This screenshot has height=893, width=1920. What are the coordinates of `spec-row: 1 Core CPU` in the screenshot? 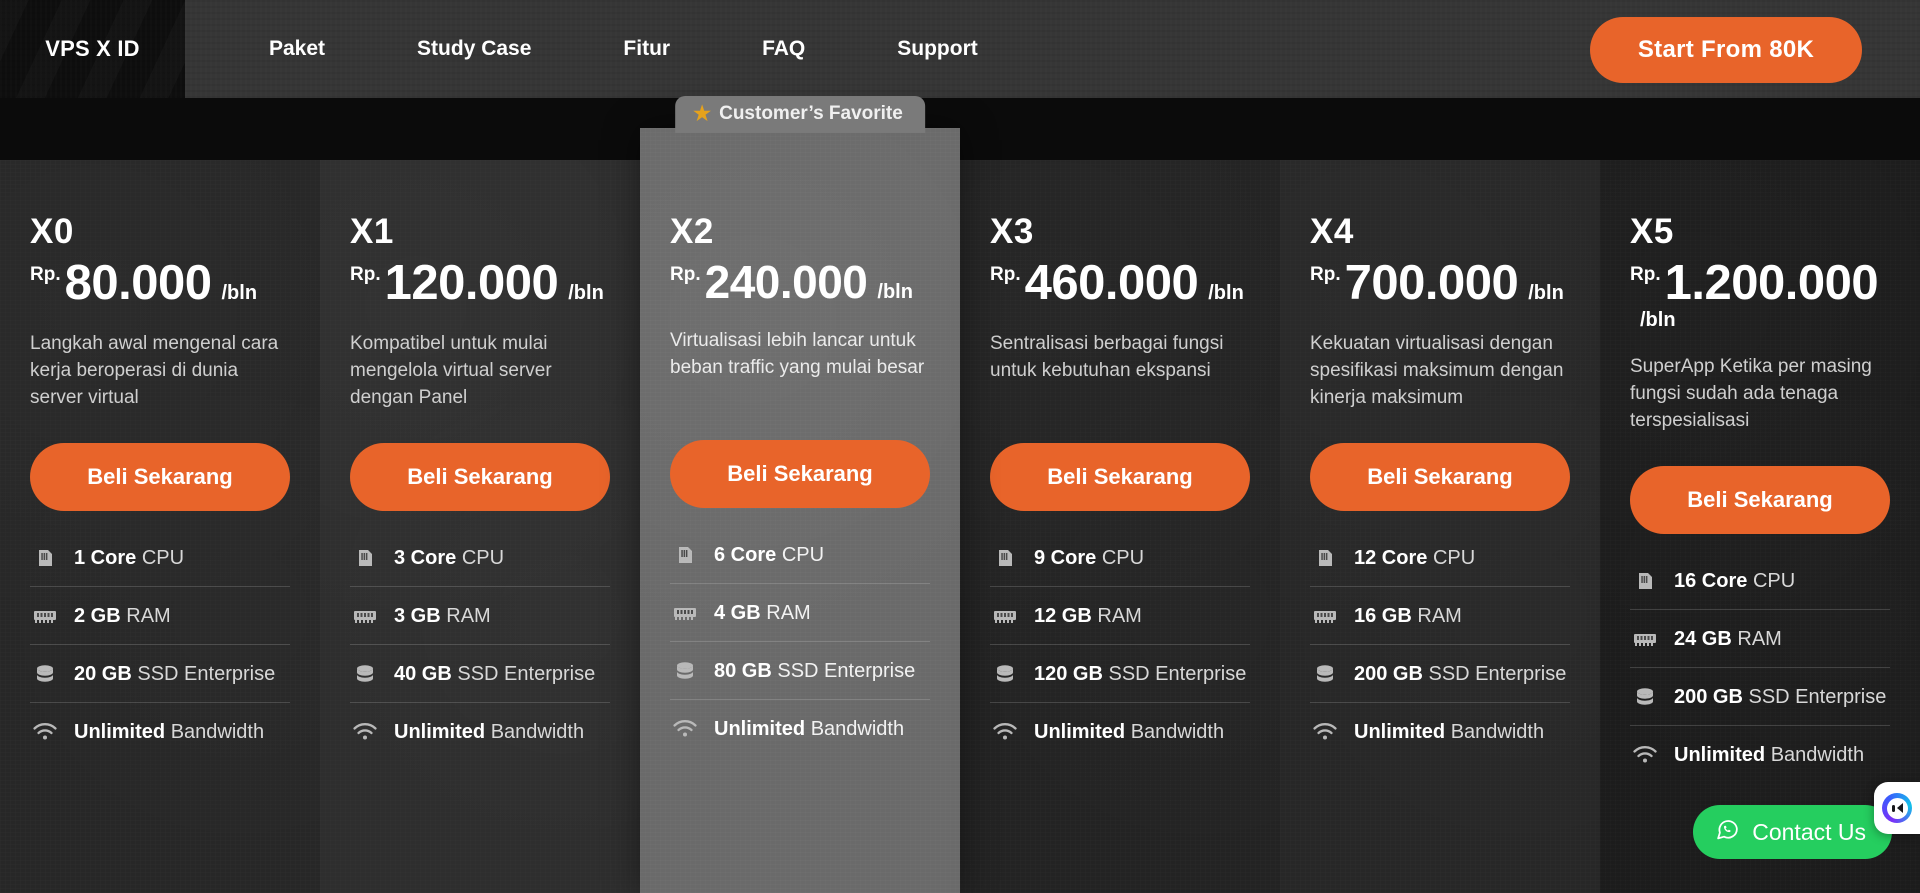 It's located at (160, 558).